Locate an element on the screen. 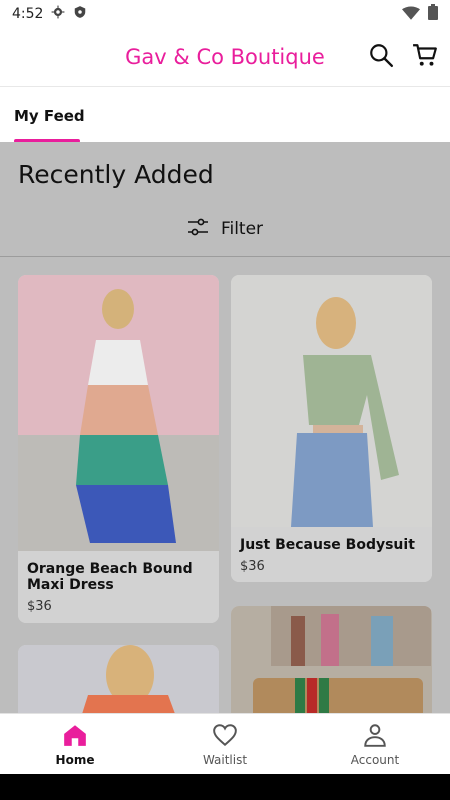 This screenshot has width=450, height=800. cart-icon is located at coordinates (425, 57).